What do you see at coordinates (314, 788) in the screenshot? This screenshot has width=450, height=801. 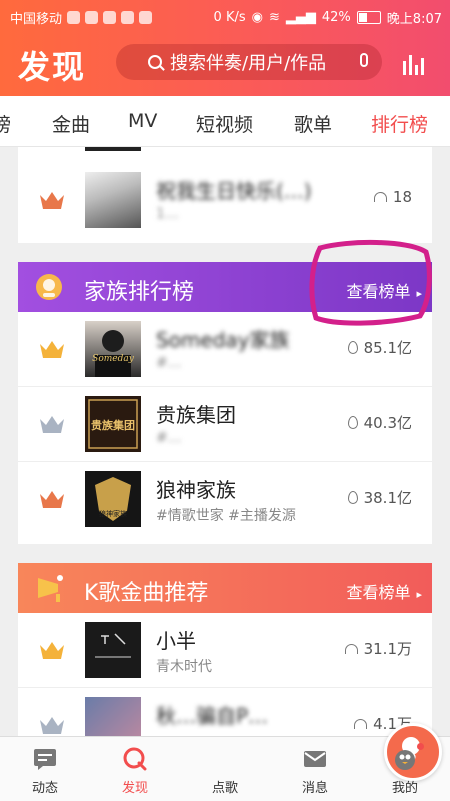 I see `nav-messages-label: 消息` at bounding box center [314, 788].